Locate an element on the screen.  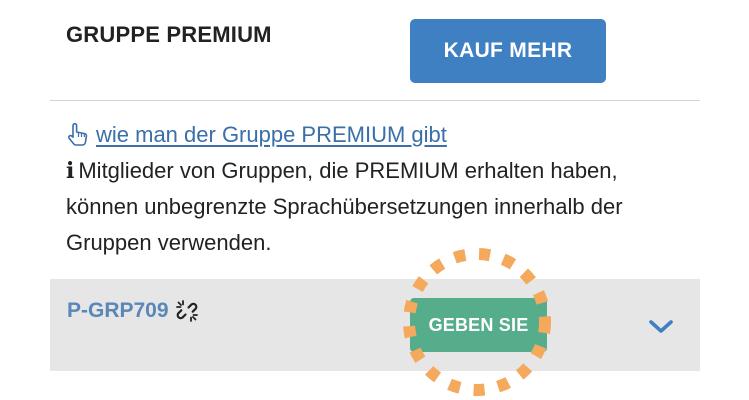
buy-more-button: KAUF MEHR is located at coordinates (508, 51).